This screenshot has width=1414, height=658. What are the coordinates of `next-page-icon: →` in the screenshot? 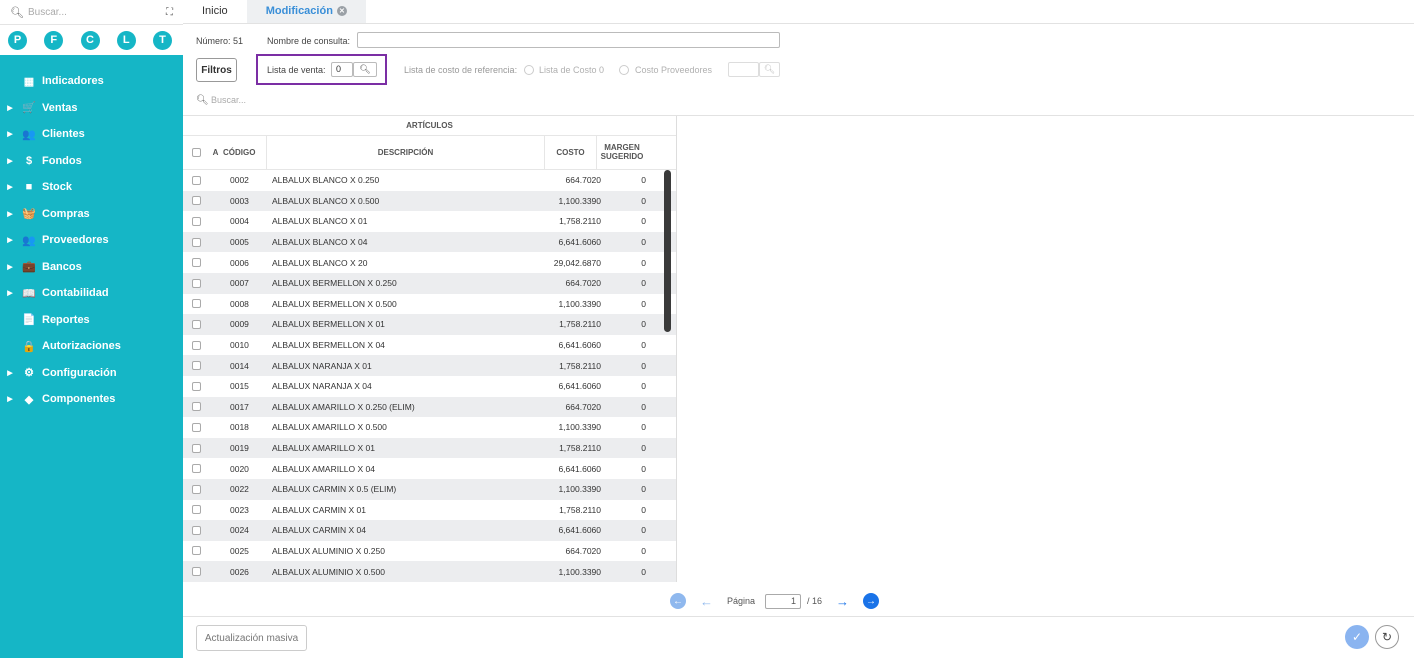 It's located at (842, 601).